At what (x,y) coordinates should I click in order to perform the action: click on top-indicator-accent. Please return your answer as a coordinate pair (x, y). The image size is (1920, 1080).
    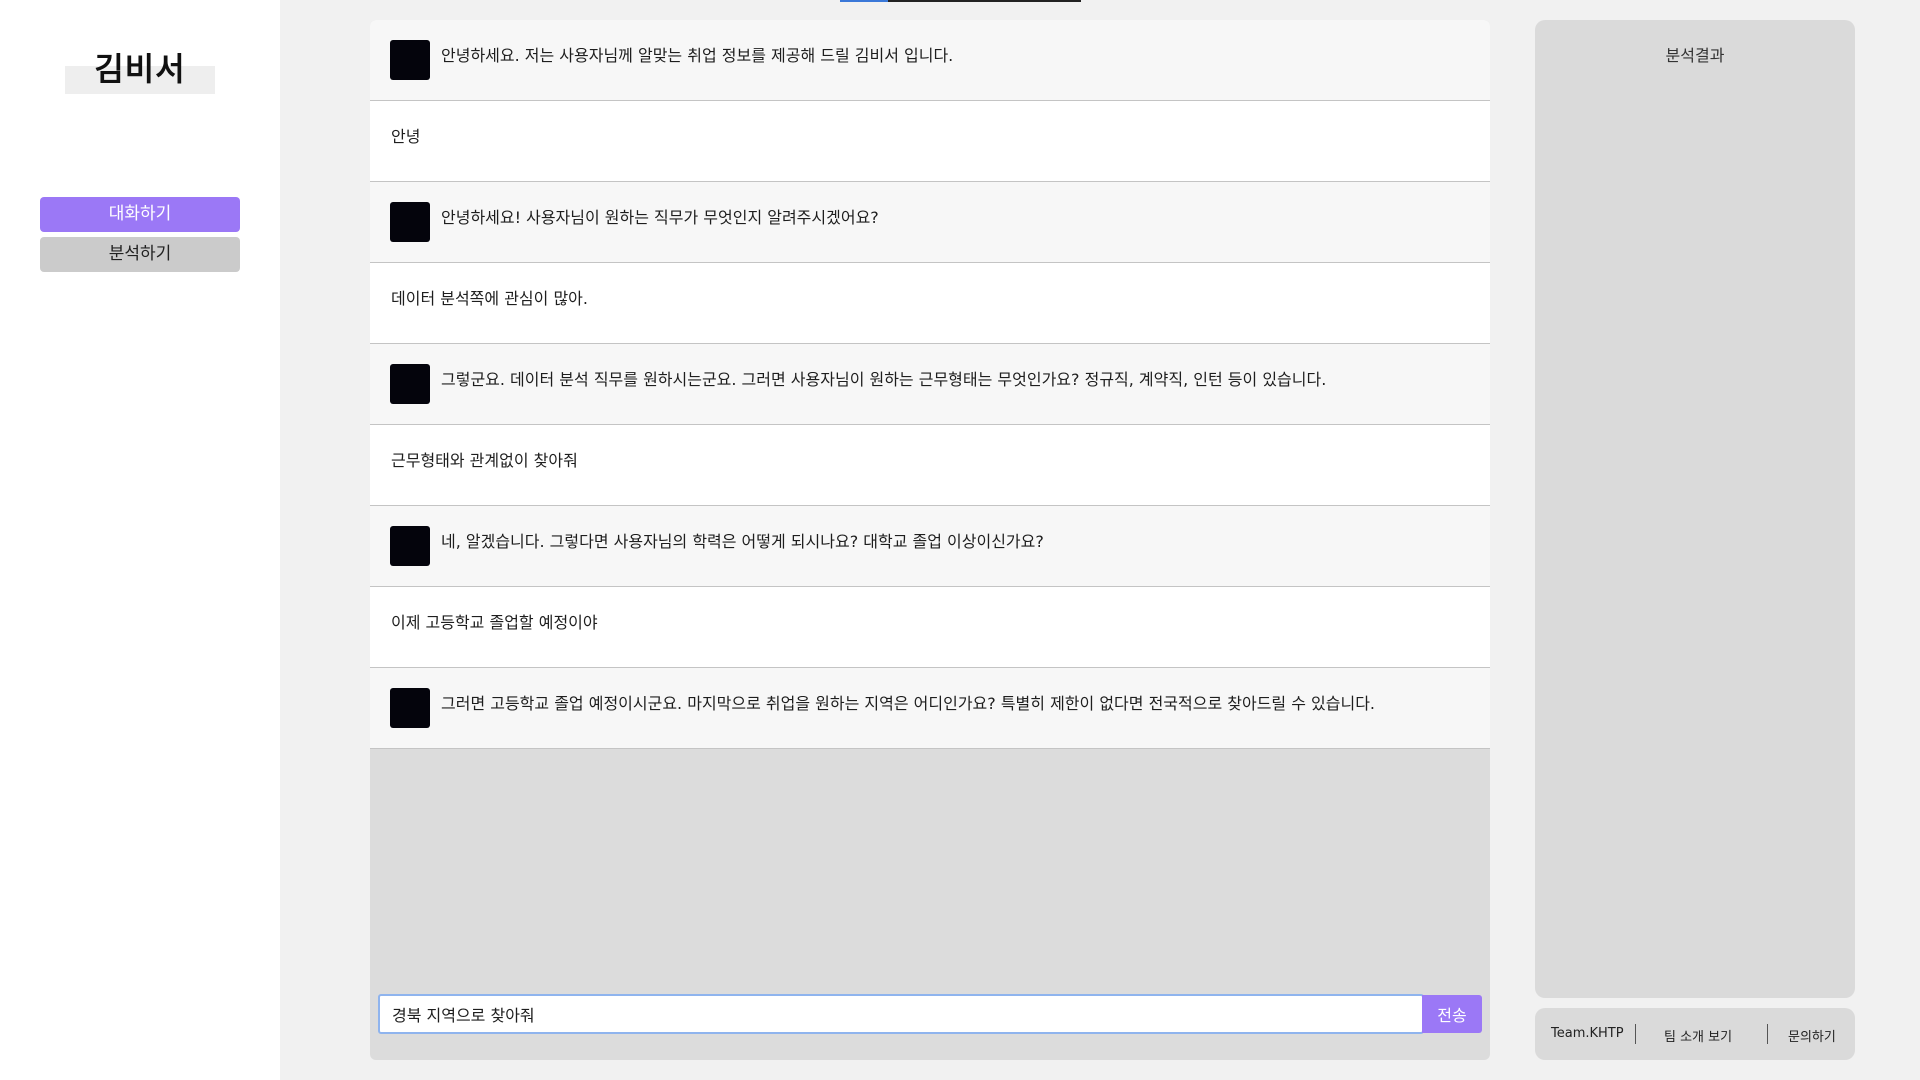
    Looking at the image, I should click on (864, 1).